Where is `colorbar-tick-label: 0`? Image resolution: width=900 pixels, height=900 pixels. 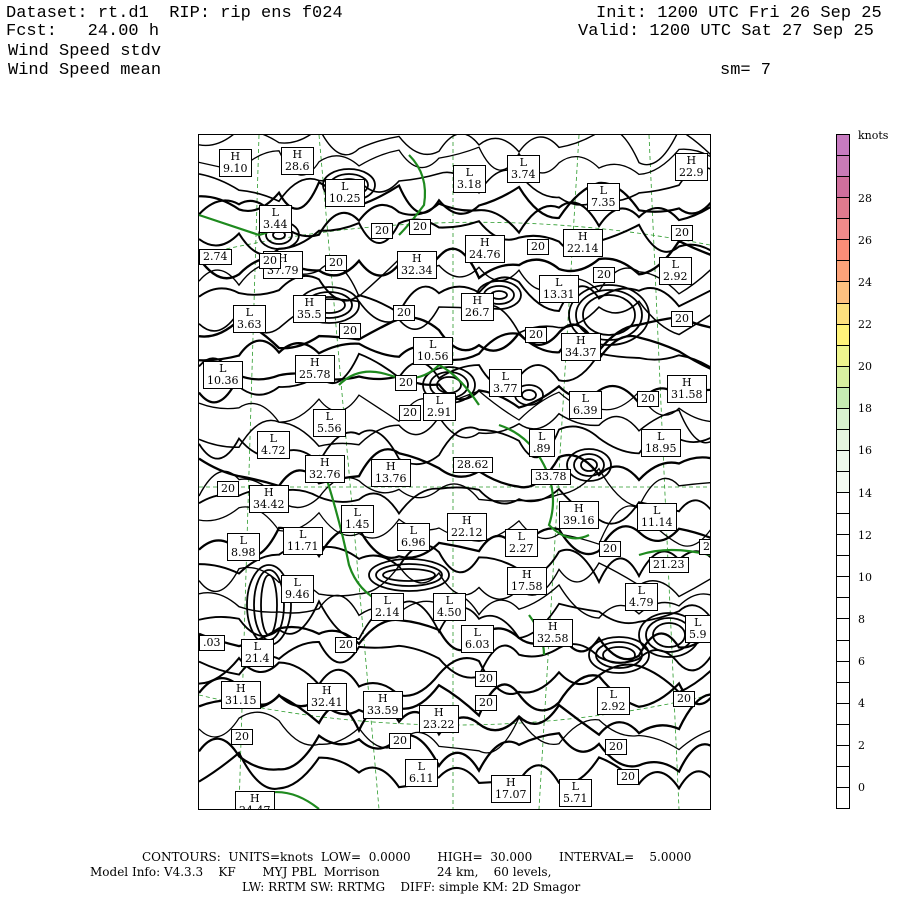 colorbar-tick-label: 0 is located at coordinates (861, 787).